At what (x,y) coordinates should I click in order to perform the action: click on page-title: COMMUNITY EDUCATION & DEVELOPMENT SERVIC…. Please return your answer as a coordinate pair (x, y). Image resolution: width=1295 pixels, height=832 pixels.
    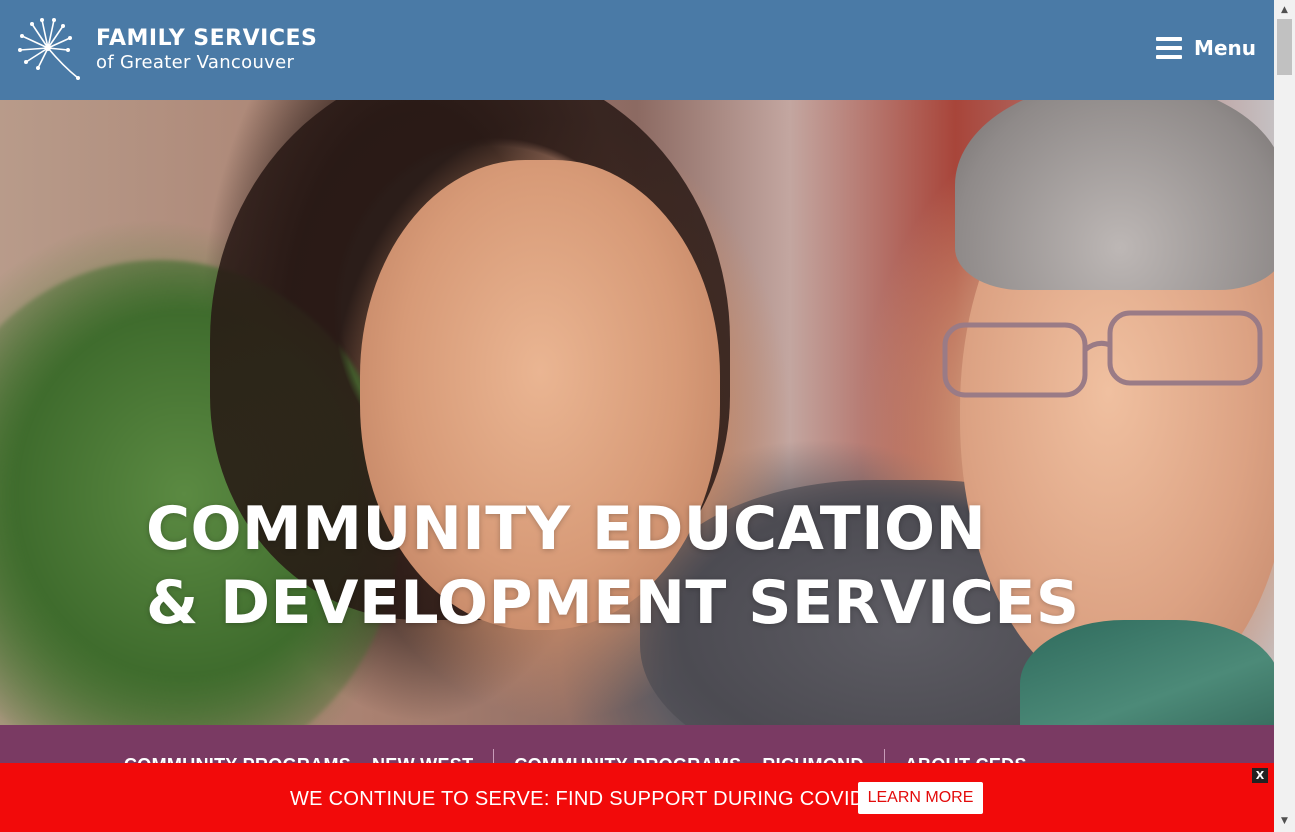
    Looking at the image, I should click on (613, 566).